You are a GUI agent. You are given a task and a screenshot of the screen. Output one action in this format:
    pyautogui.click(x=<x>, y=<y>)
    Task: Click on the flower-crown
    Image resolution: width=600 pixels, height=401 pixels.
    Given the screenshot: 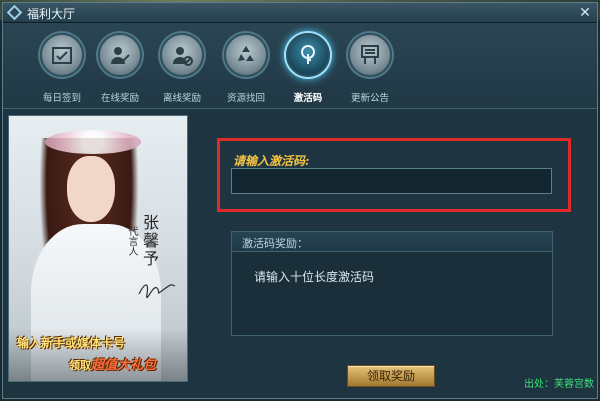 What is the action you would take?
    pyautogui.click(x=93, y=142)
    